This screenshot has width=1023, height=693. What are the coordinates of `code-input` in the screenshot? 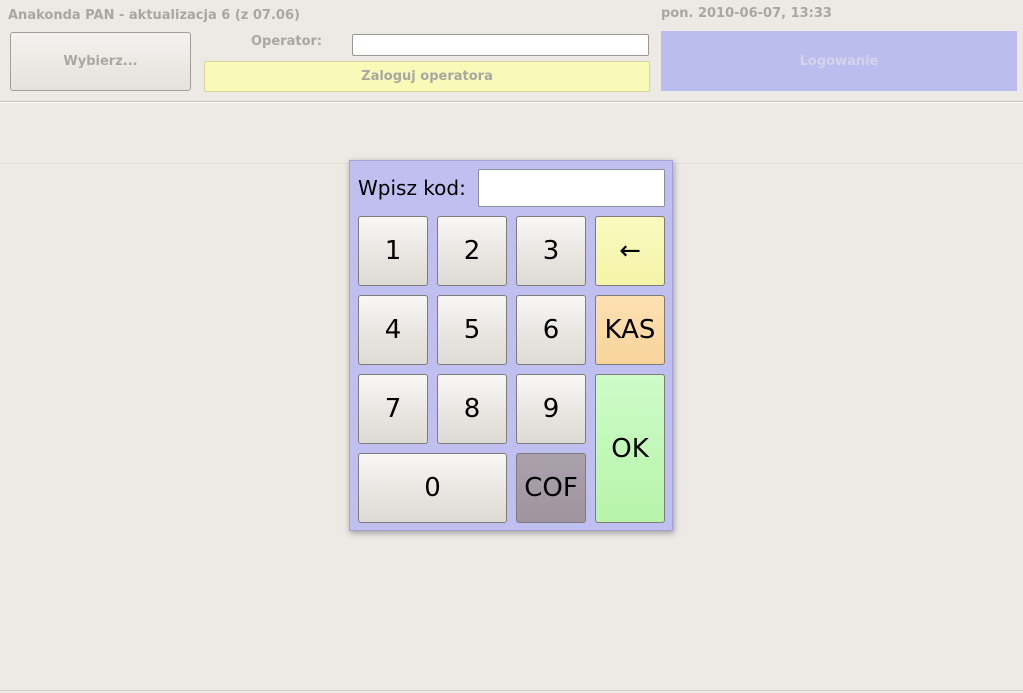 It's located at (571, 188).